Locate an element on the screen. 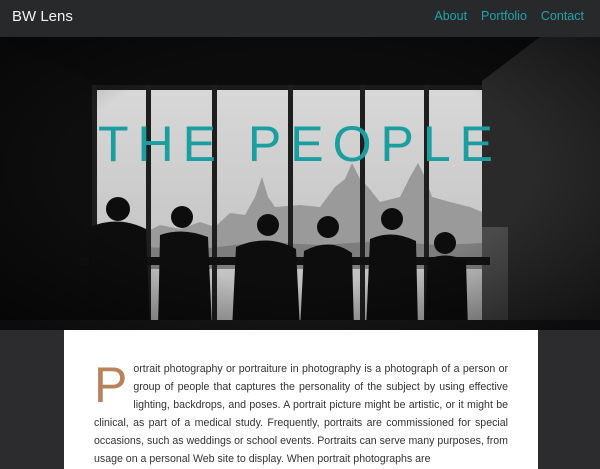 The height and width of the screenshot is (469, 600). brand-logo: BW Lens is located at coordinates (42, 16).